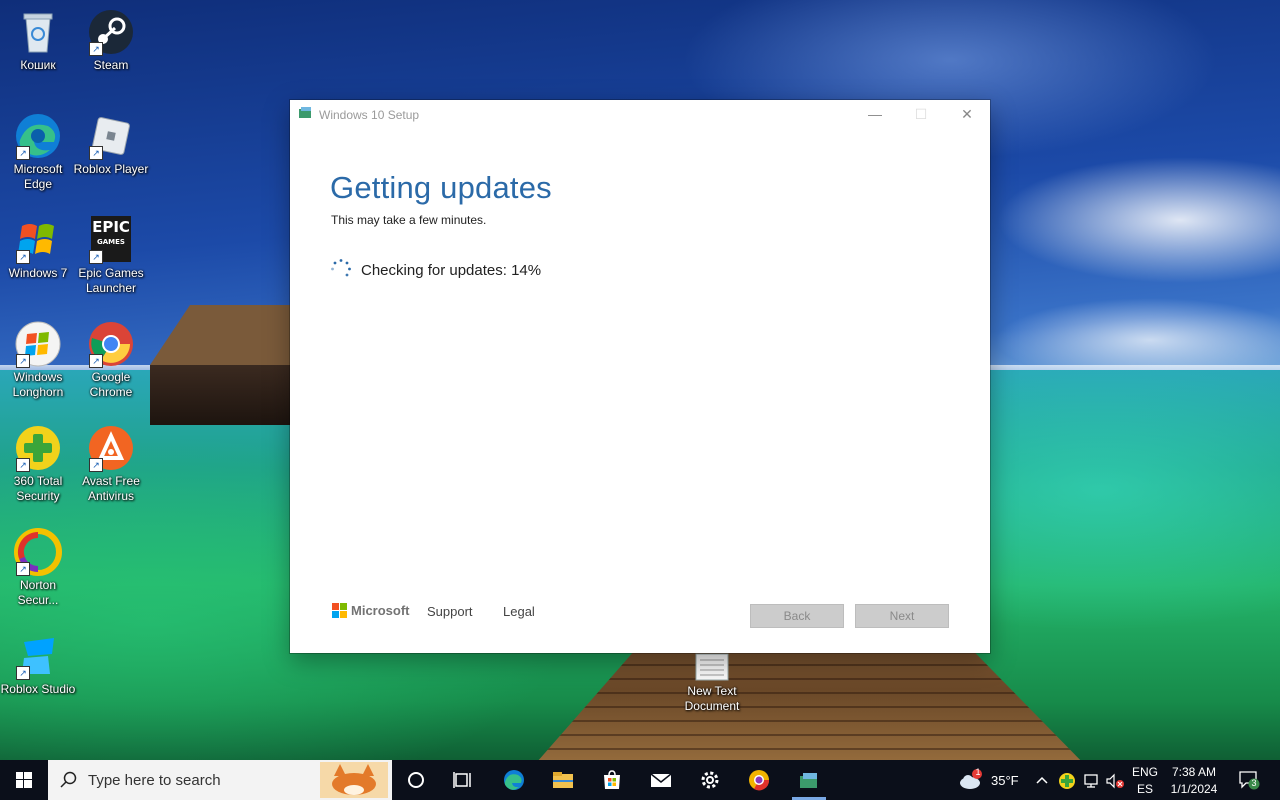 The height and width of the screenshot is (800, 1280). Describe the element at coordinates (1194, 772) in the screenshot. I see `clock-time: 7:38 AM` at that location.